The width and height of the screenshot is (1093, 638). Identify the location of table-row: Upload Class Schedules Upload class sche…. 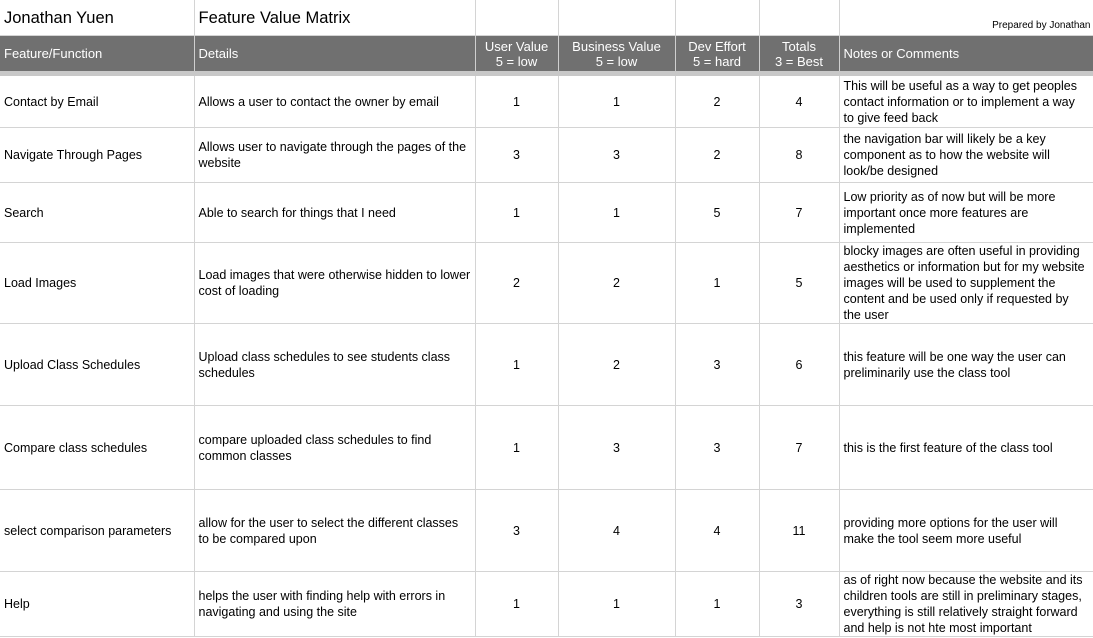
(546, 364).